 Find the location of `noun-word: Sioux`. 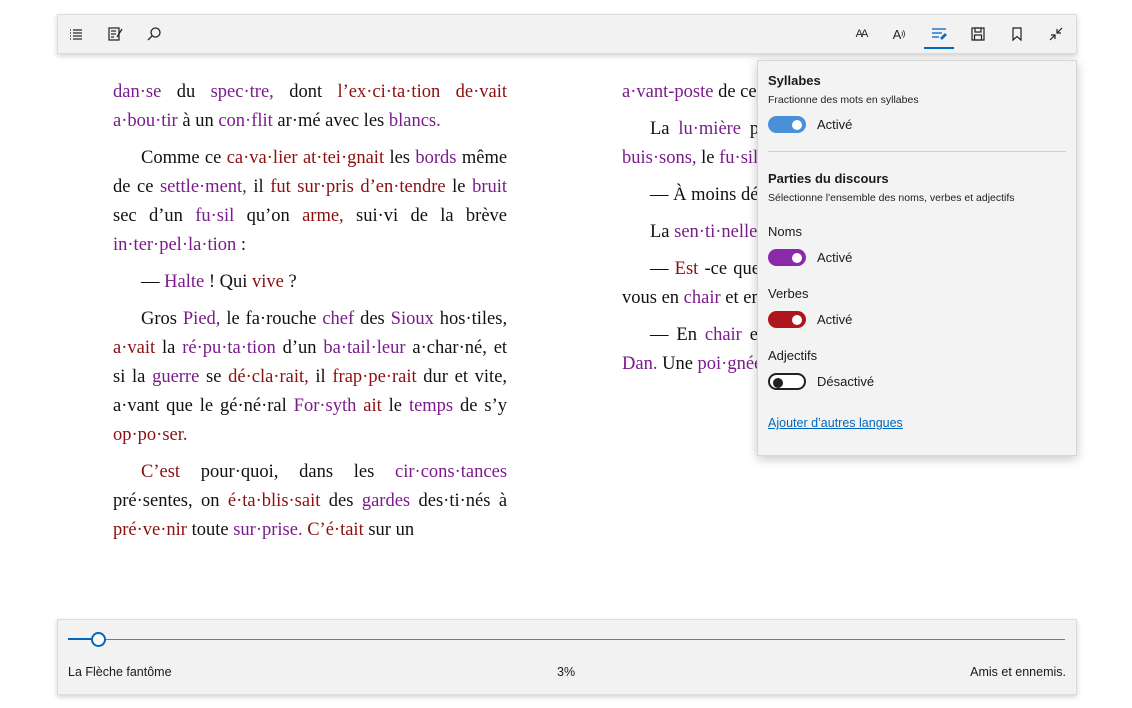

noun-word: Sioux is located at coordinates (412, 319).